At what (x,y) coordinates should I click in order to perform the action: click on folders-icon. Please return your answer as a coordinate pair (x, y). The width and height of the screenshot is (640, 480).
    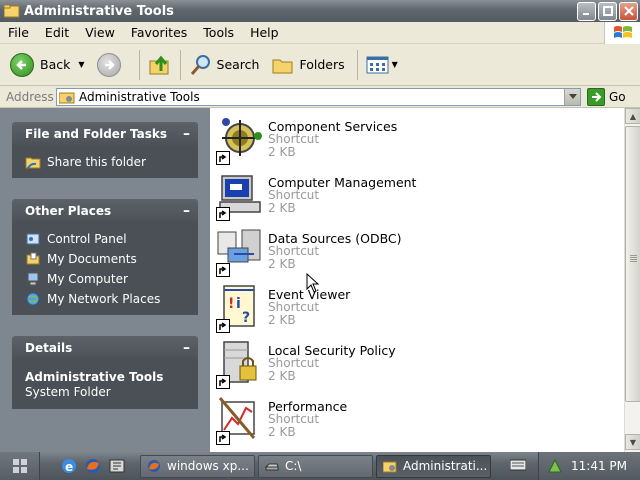
    Looking at the image, I should click on (282, 66).